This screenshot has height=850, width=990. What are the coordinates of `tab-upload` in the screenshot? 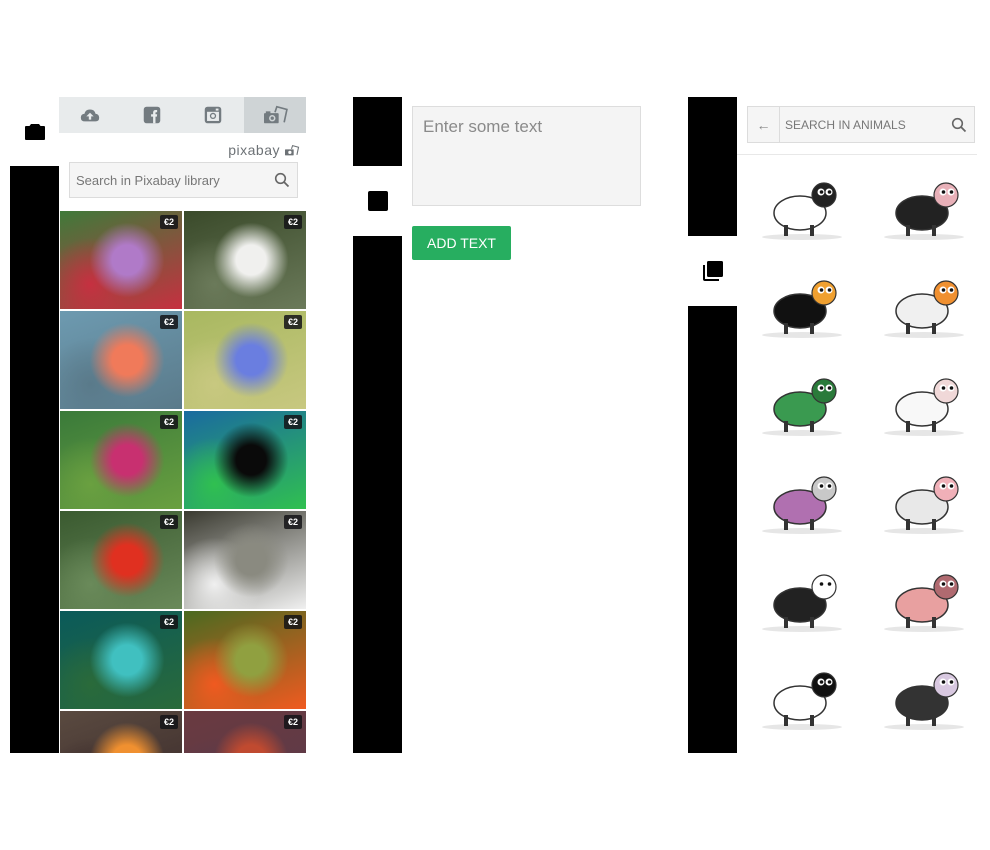 It's located at (90, 115).